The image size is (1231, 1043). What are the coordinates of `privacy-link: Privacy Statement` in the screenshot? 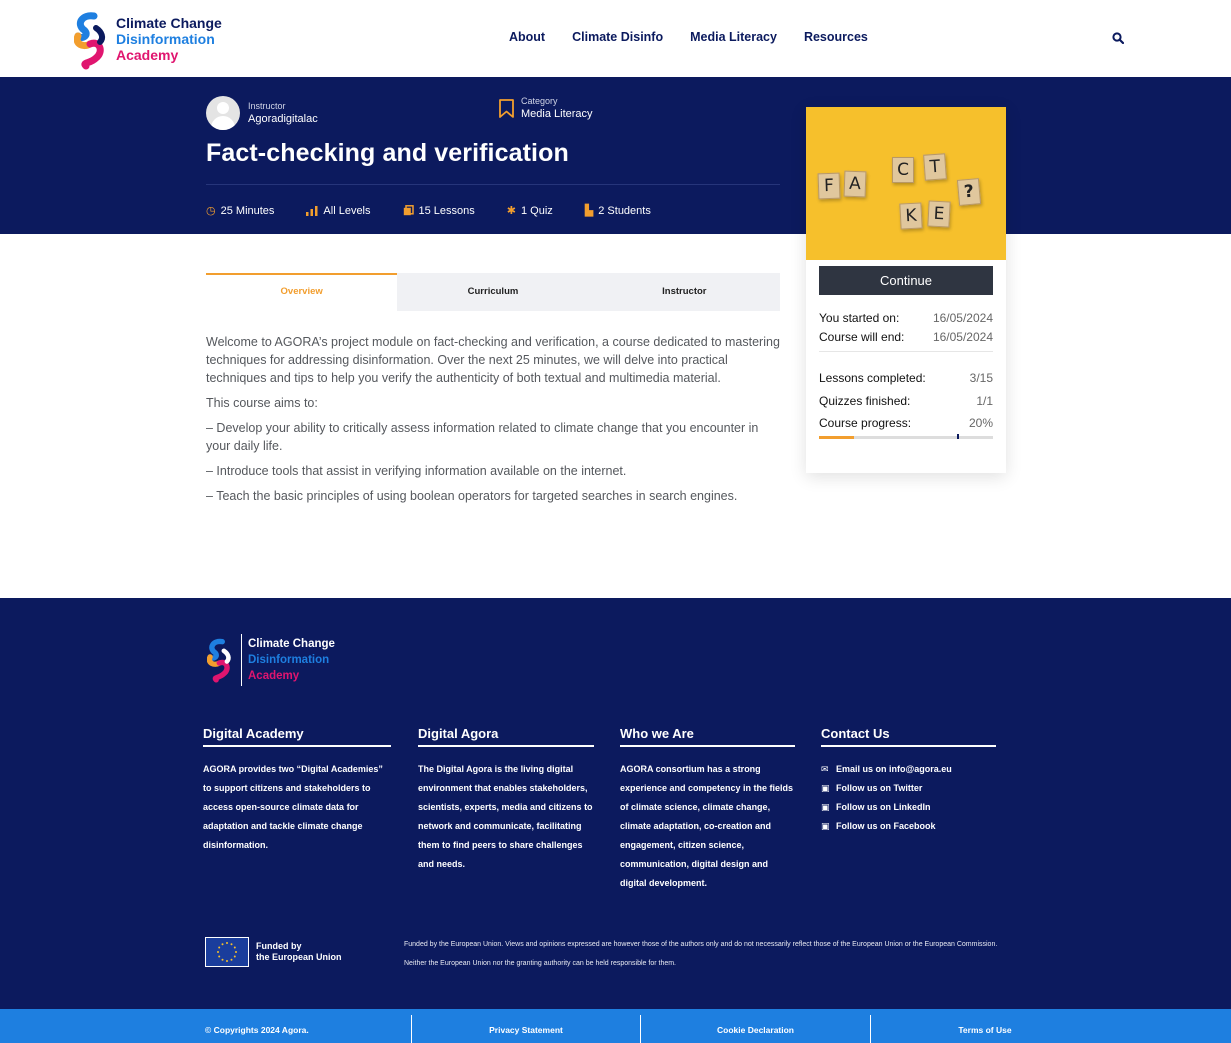 It's located at (526, 1026).